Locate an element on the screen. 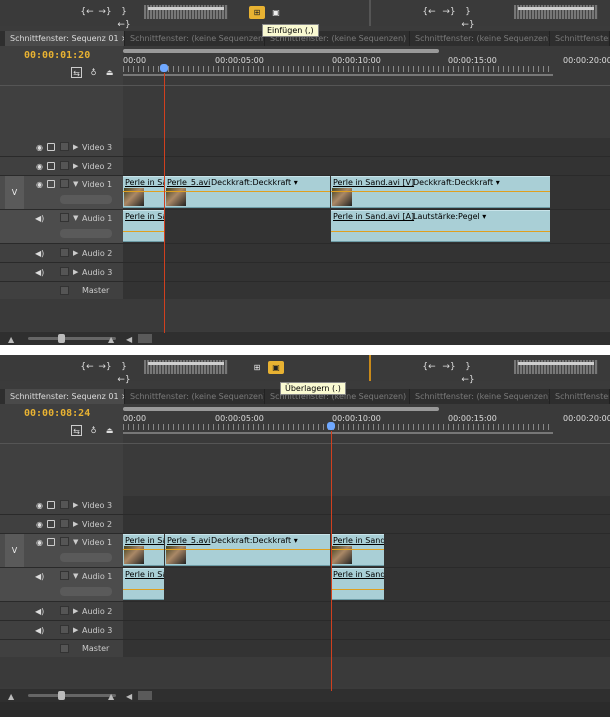 The image size is (610, 717). program-mark-out-button: →} is located at coordinates (449, 12).